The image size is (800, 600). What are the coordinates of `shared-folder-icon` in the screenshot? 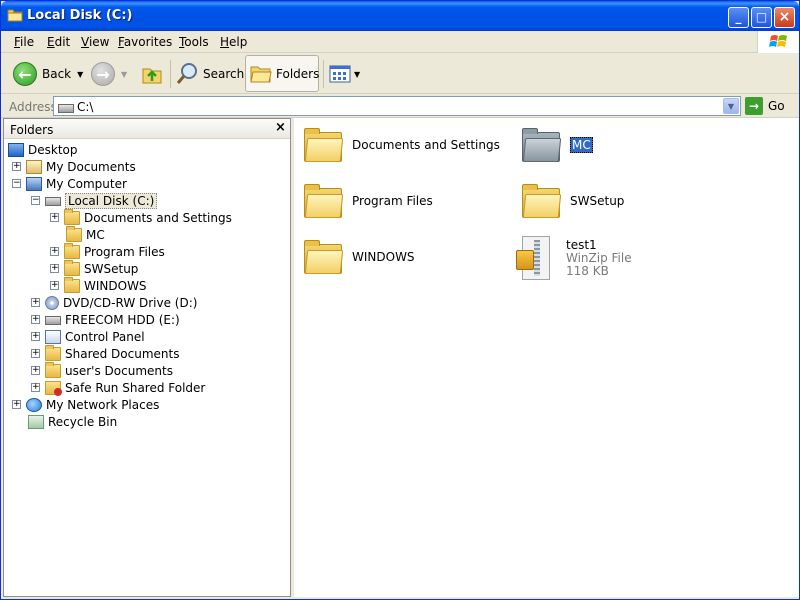 It's located at (53, 388).